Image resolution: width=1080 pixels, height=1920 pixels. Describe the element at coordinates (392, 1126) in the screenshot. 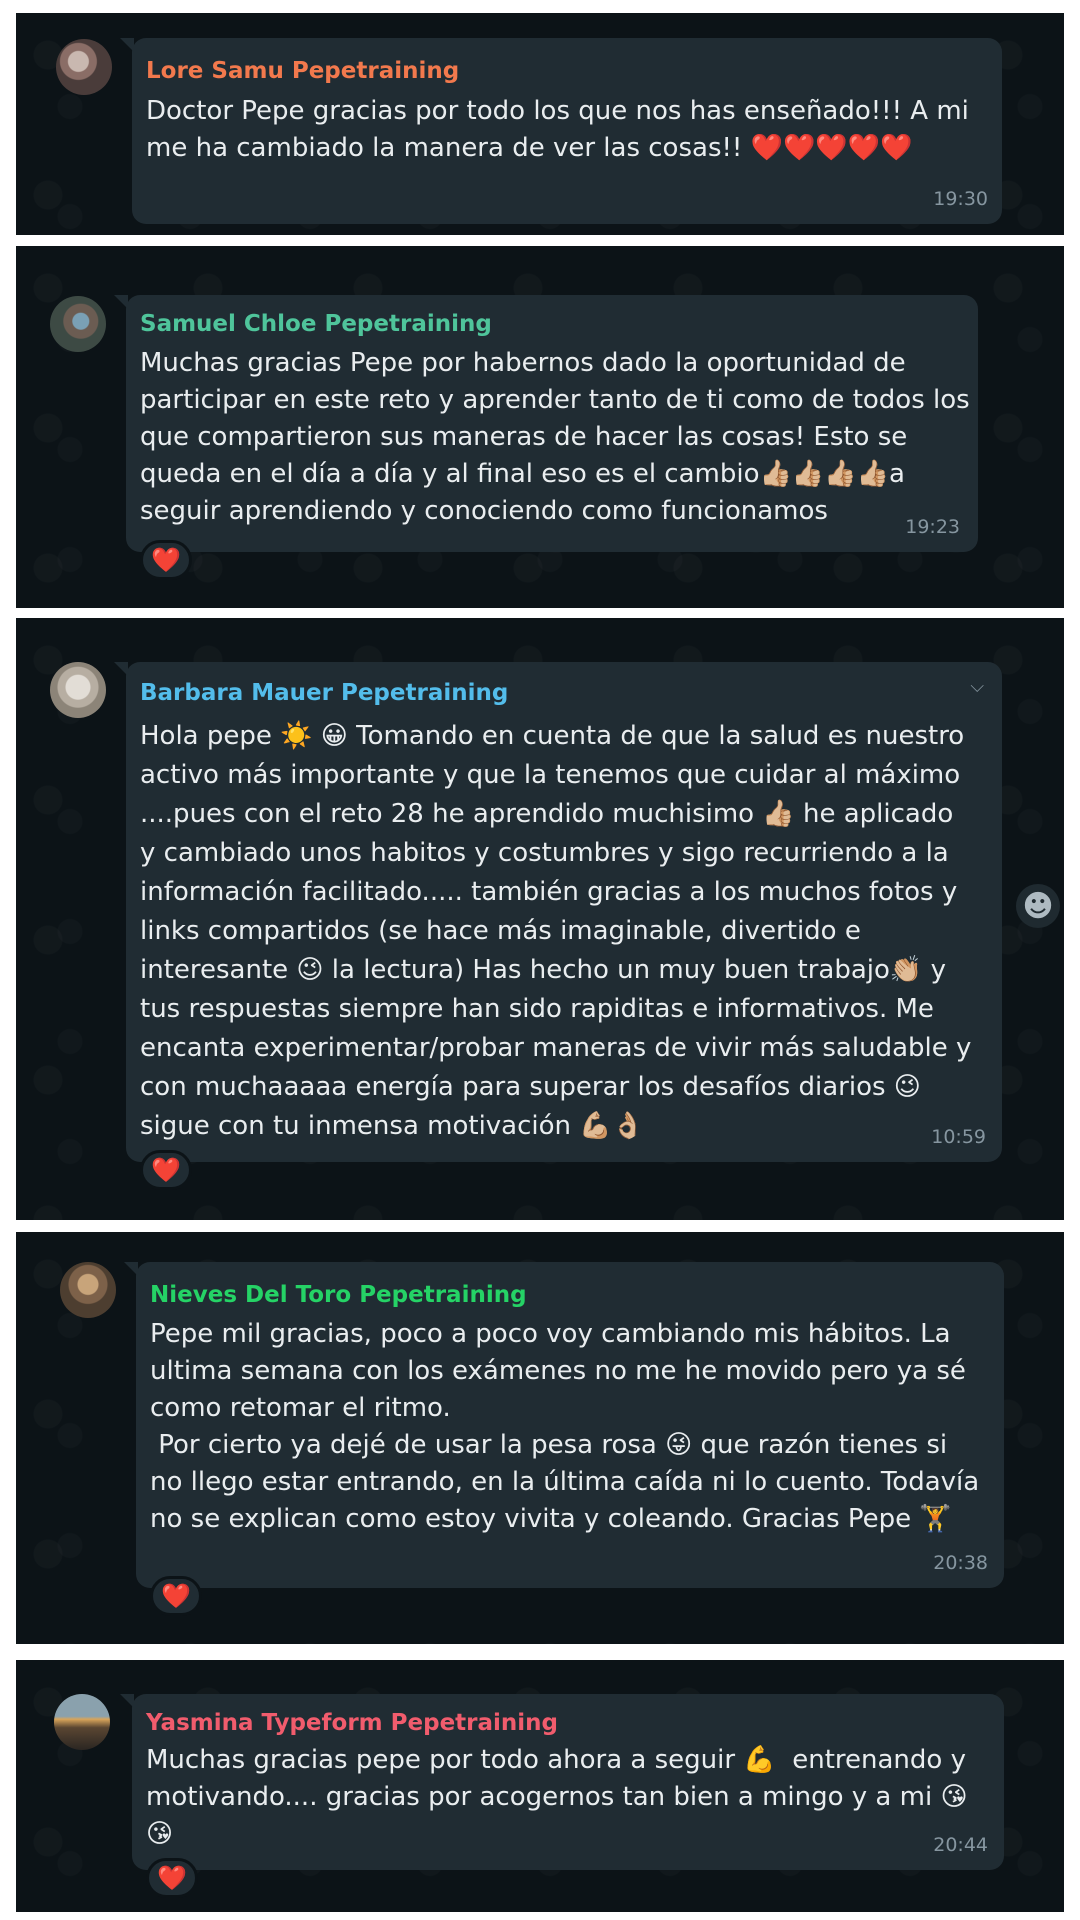

I see `message-line: sigue con tu inmensa motivación 💪🏼👌🏼` at that location.